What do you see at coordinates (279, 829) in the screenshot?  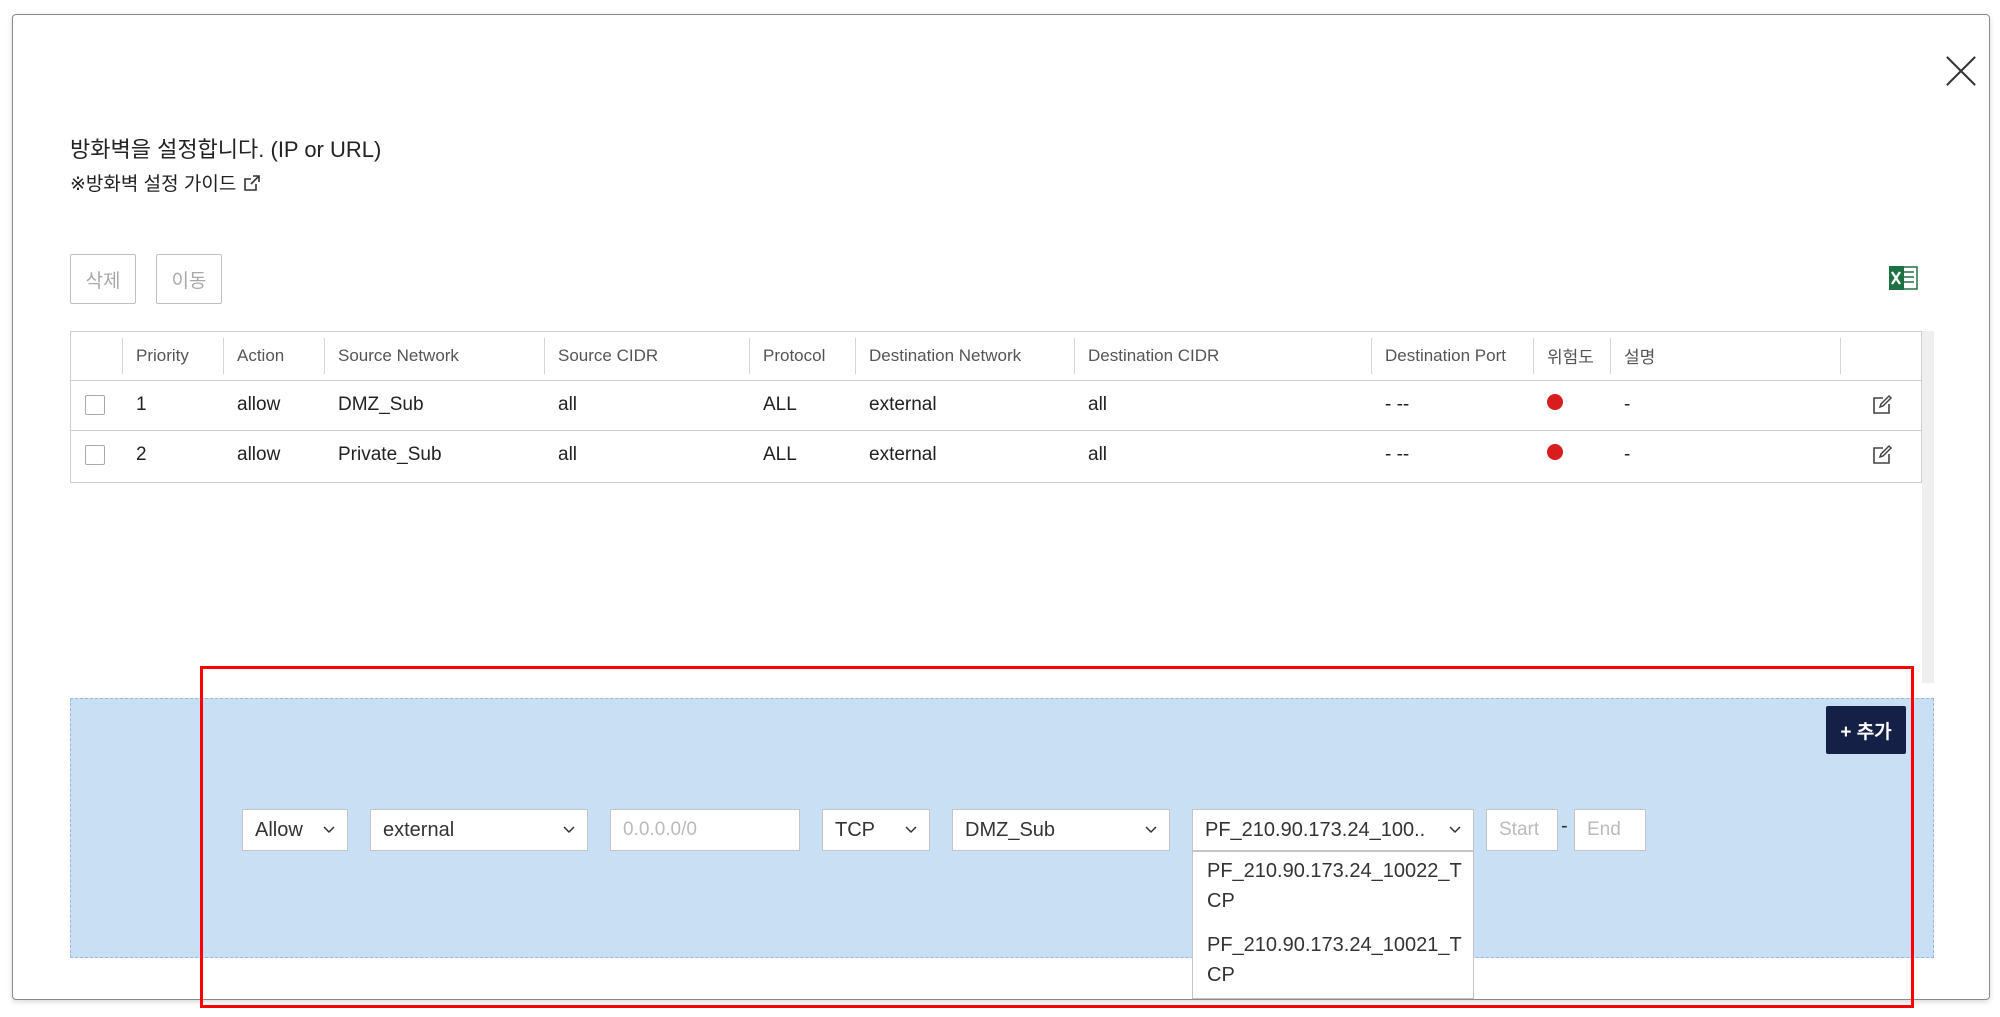 I see `action-select-value: Allow` at bounding box center [279, 829].